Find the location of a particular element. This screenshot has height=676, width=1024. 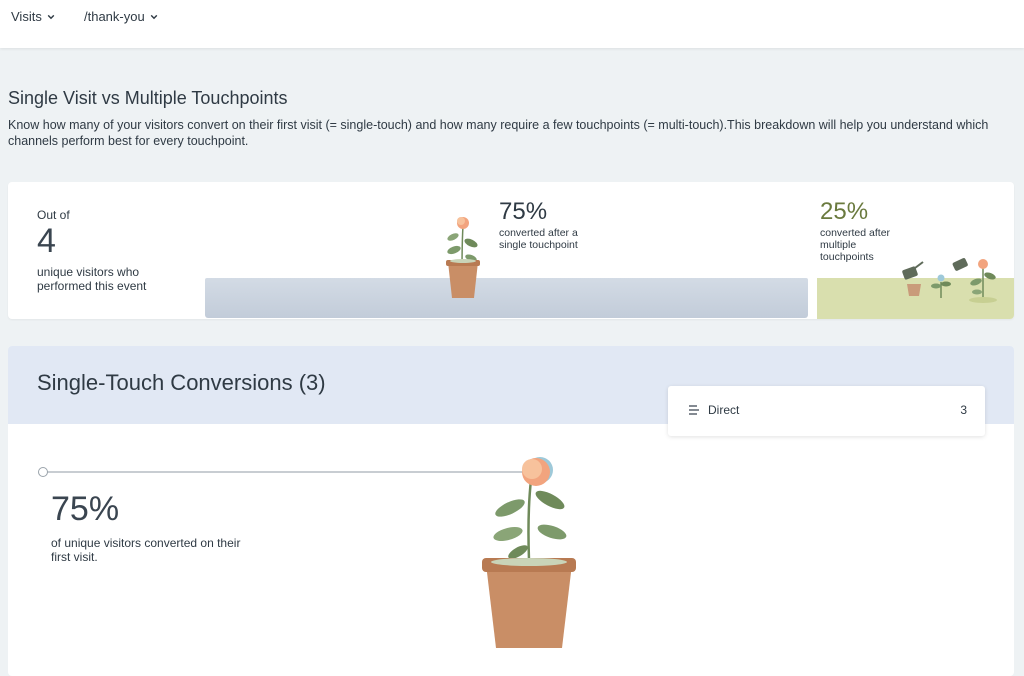

metric-dropdown: Visits is located at coordinates (33, 16).